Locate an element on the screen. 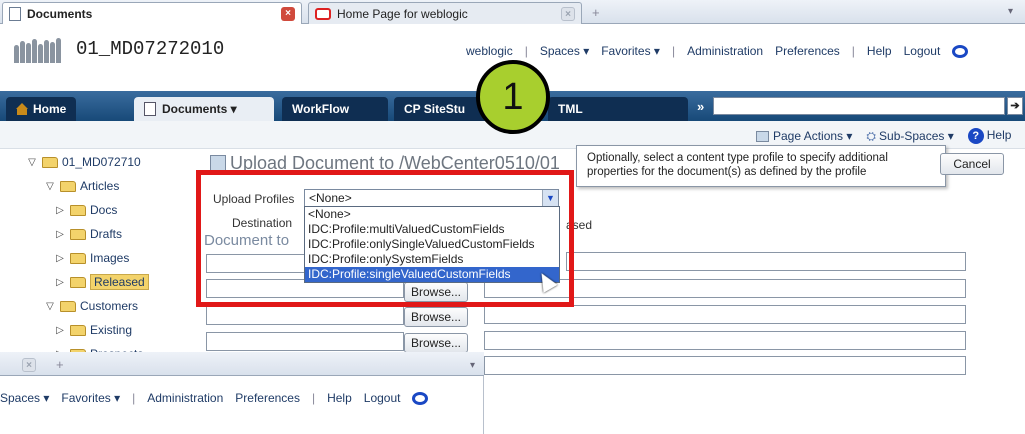  tree-label: Released is located at coordinates (119, 282).